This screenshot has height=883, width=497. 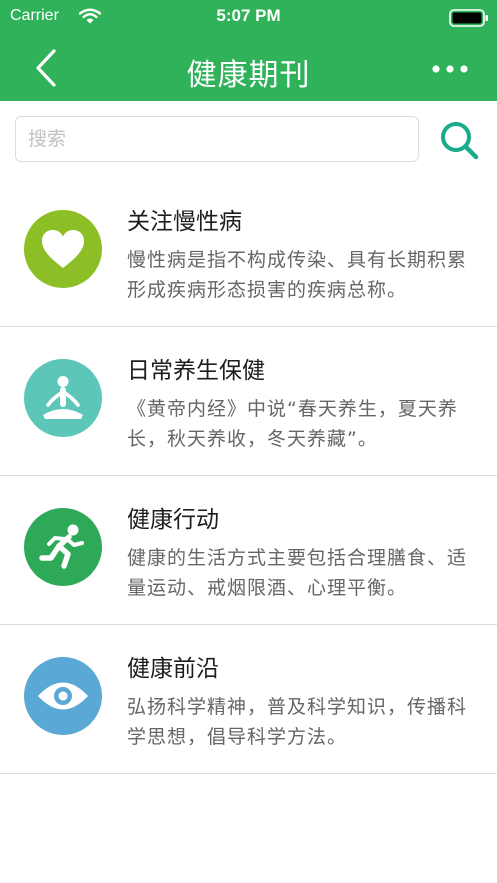 What do you see at coordinates (217, 139) in the screenshot?
I see `search-input` at bounding box center [217, 139].